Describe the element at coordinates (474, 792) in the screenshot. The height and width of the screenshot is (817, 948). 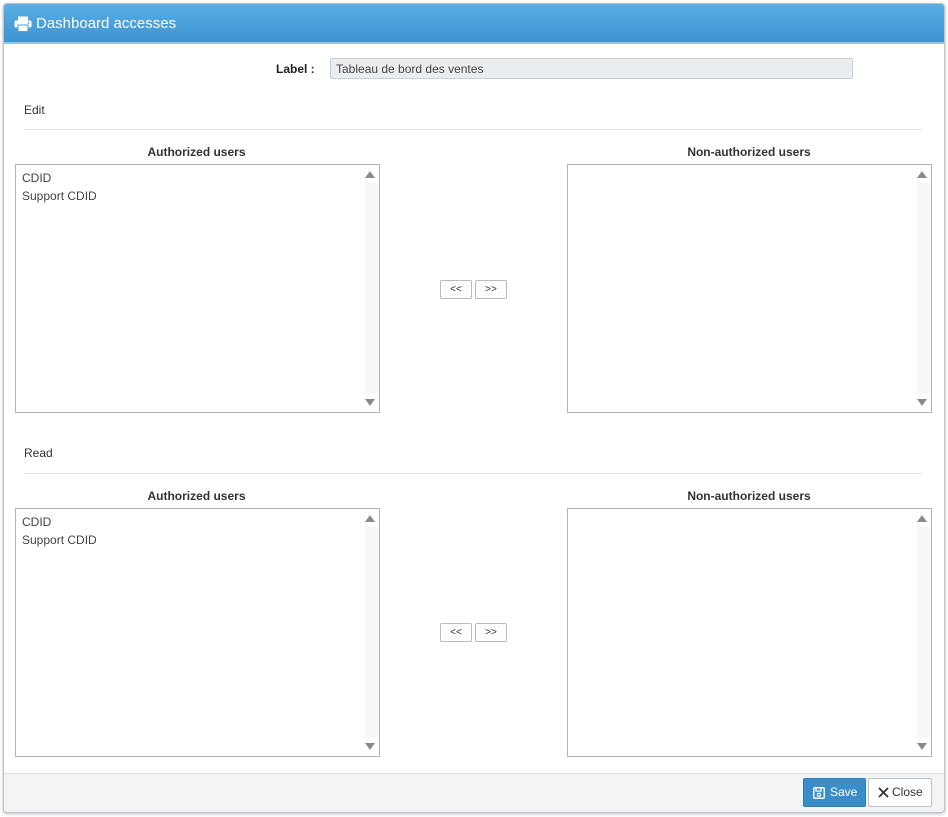
I see `dialog-footer: Save Close` at that location.